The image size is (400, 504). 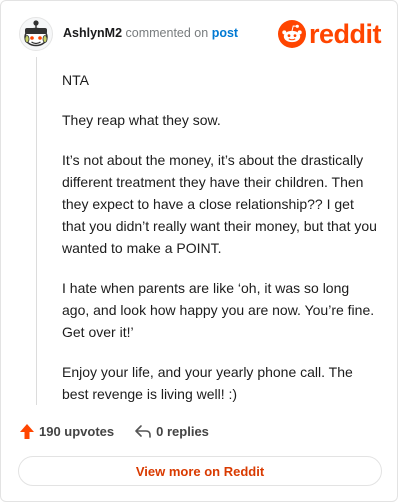 I want to click on reply-count: 0 replies, so click(x=182, y=431).